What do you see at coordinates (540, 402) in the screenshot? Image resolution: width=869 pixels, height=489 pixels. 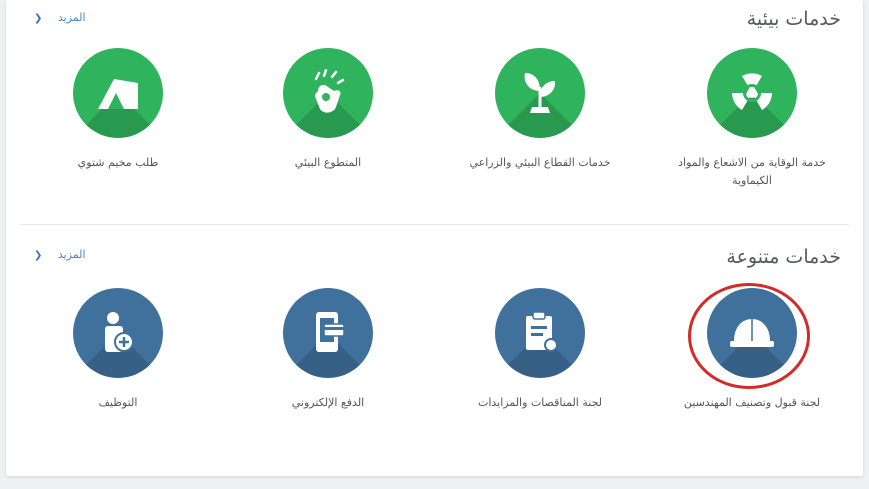 I see `service-label: لجنة المناقصات والمزايدات` at bounding box center [540, 402].